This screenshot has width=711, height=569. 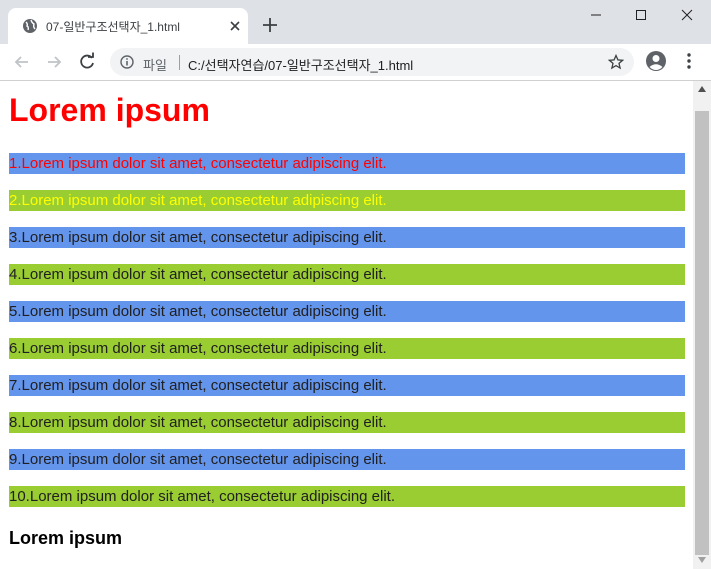 I want to click on minimize-button, so click(x=596, y=15).